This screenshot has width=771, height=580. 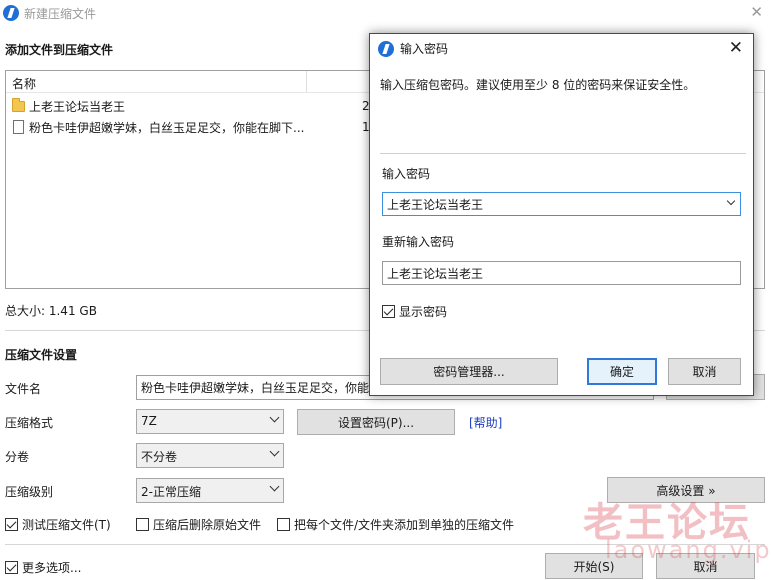 I want to click on dialog-description: 输入压缩包密码。建议使用至少 8 位的密码来保证安全性。, so click(x=538, y=85).